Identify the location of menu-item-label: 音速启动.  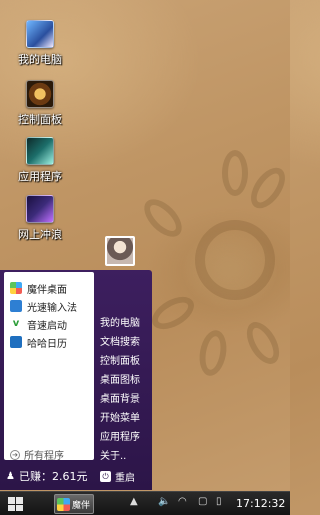
(47, 326).